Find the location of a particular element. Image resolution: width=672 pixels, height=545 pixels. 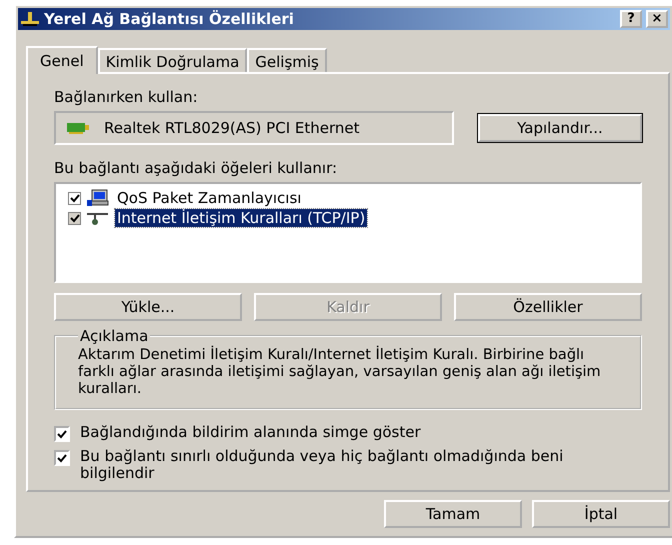

network-icon is located at coordinates (30, 19).